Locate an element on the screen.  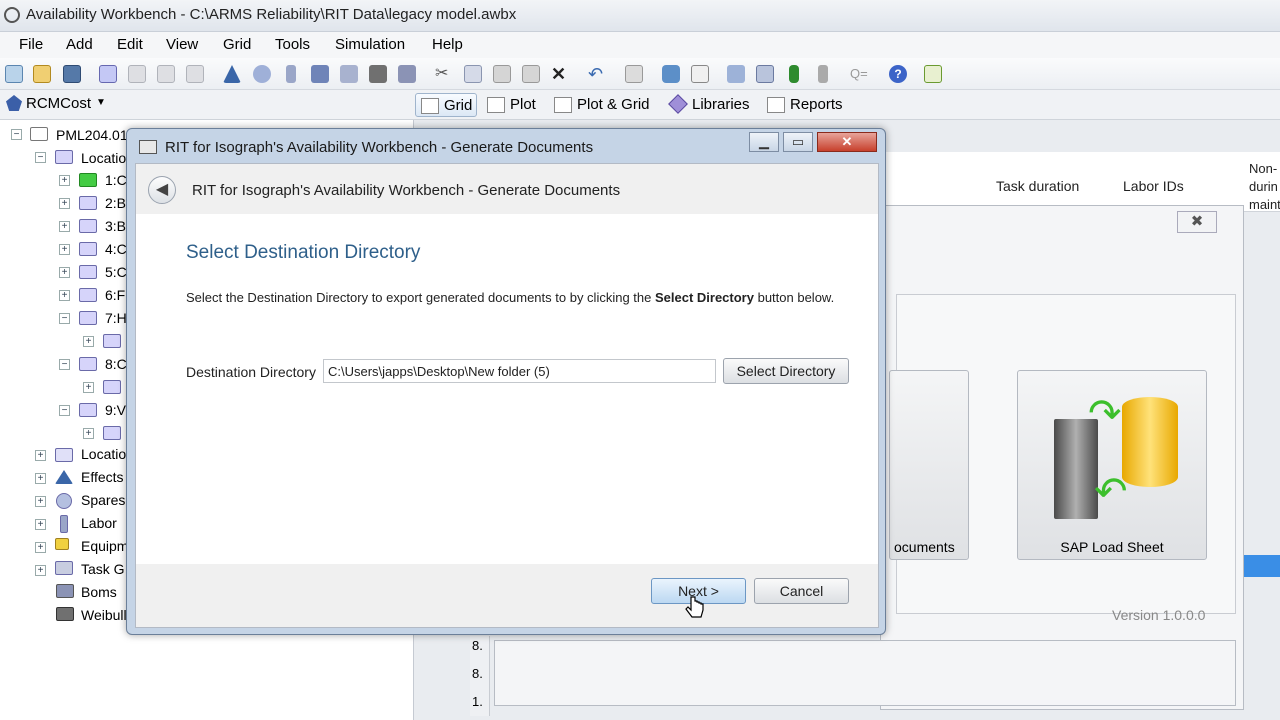
help-icon: ? is located at coordinates (898, 74).